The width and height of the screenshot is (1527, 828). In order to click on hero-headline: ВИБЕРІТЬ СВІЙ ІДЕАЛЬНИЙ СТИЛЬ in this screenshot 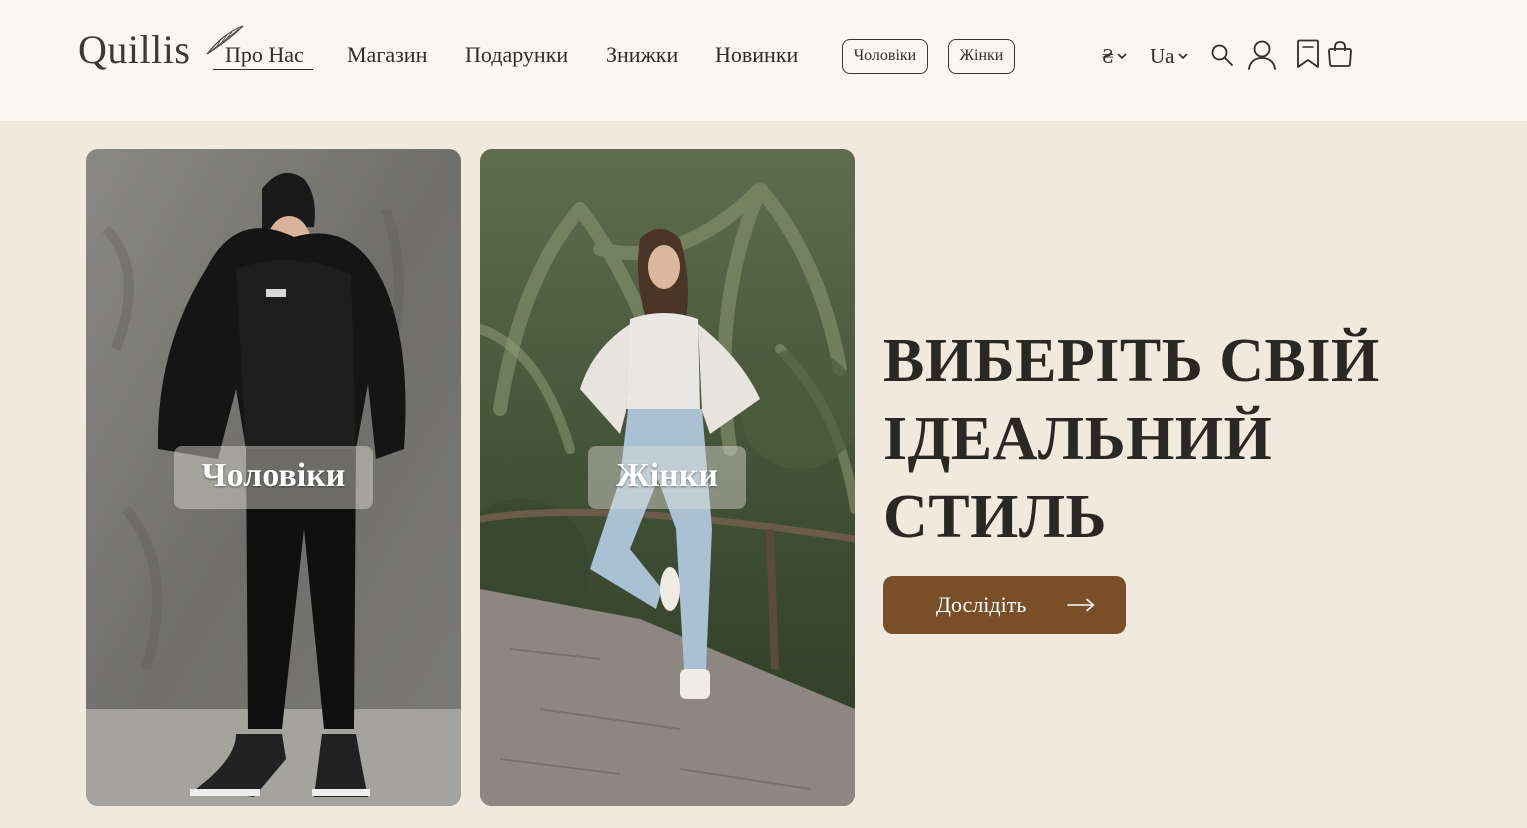, I will do `click(1143, 439)`.